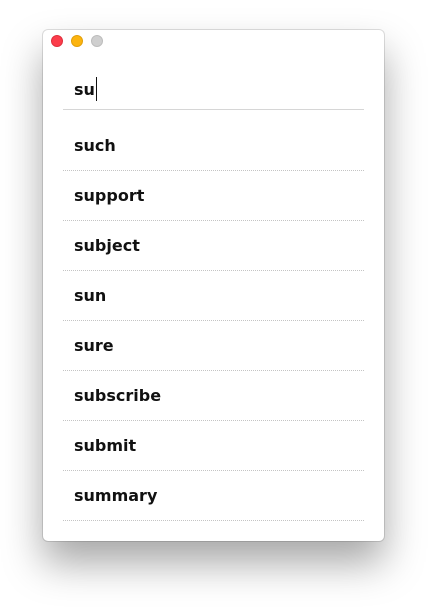  What do you see at coordinates (94, 345) in the screenshot?
I see `suggestion-label: sure` at bounding box center [94, 345].